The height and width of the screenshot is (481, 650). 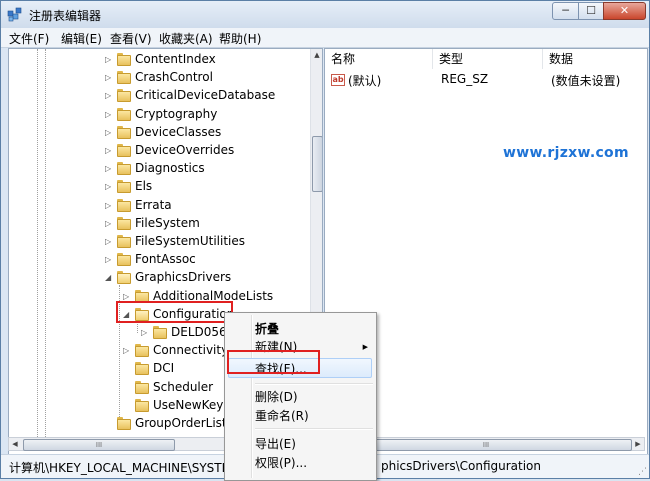 What do you see at coordinates (176, 113) in the screenshot?
I see `tree-item-label: Cryptography` at bounding box center [176, 113].